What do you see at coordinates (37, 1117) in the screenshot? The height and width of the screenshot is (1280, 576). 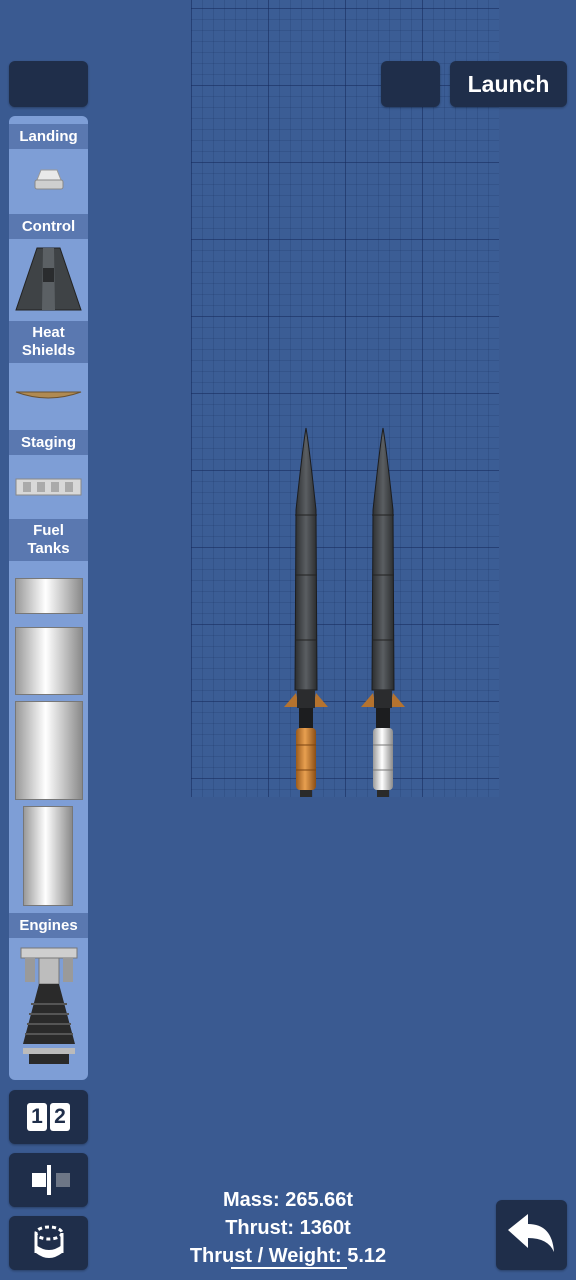 I see `stage-digit-1: 1` at bounding box center [37, 1117].